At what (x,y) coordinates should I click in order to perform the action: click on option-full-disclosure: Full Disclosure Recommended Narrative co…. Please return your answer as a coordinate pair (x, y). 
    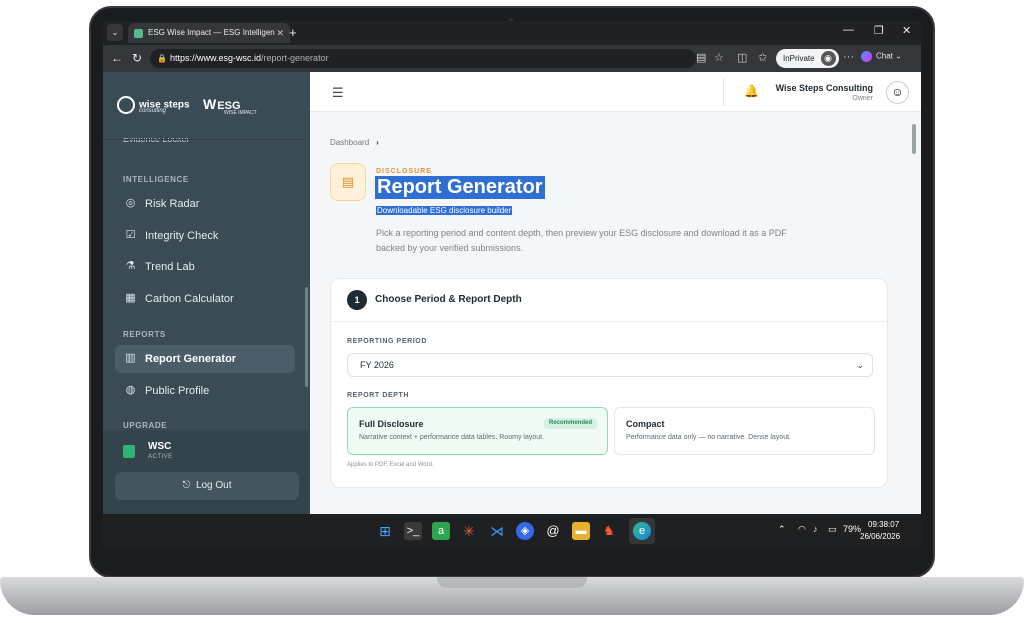
    Looking at the image, I should click on (477, 431).